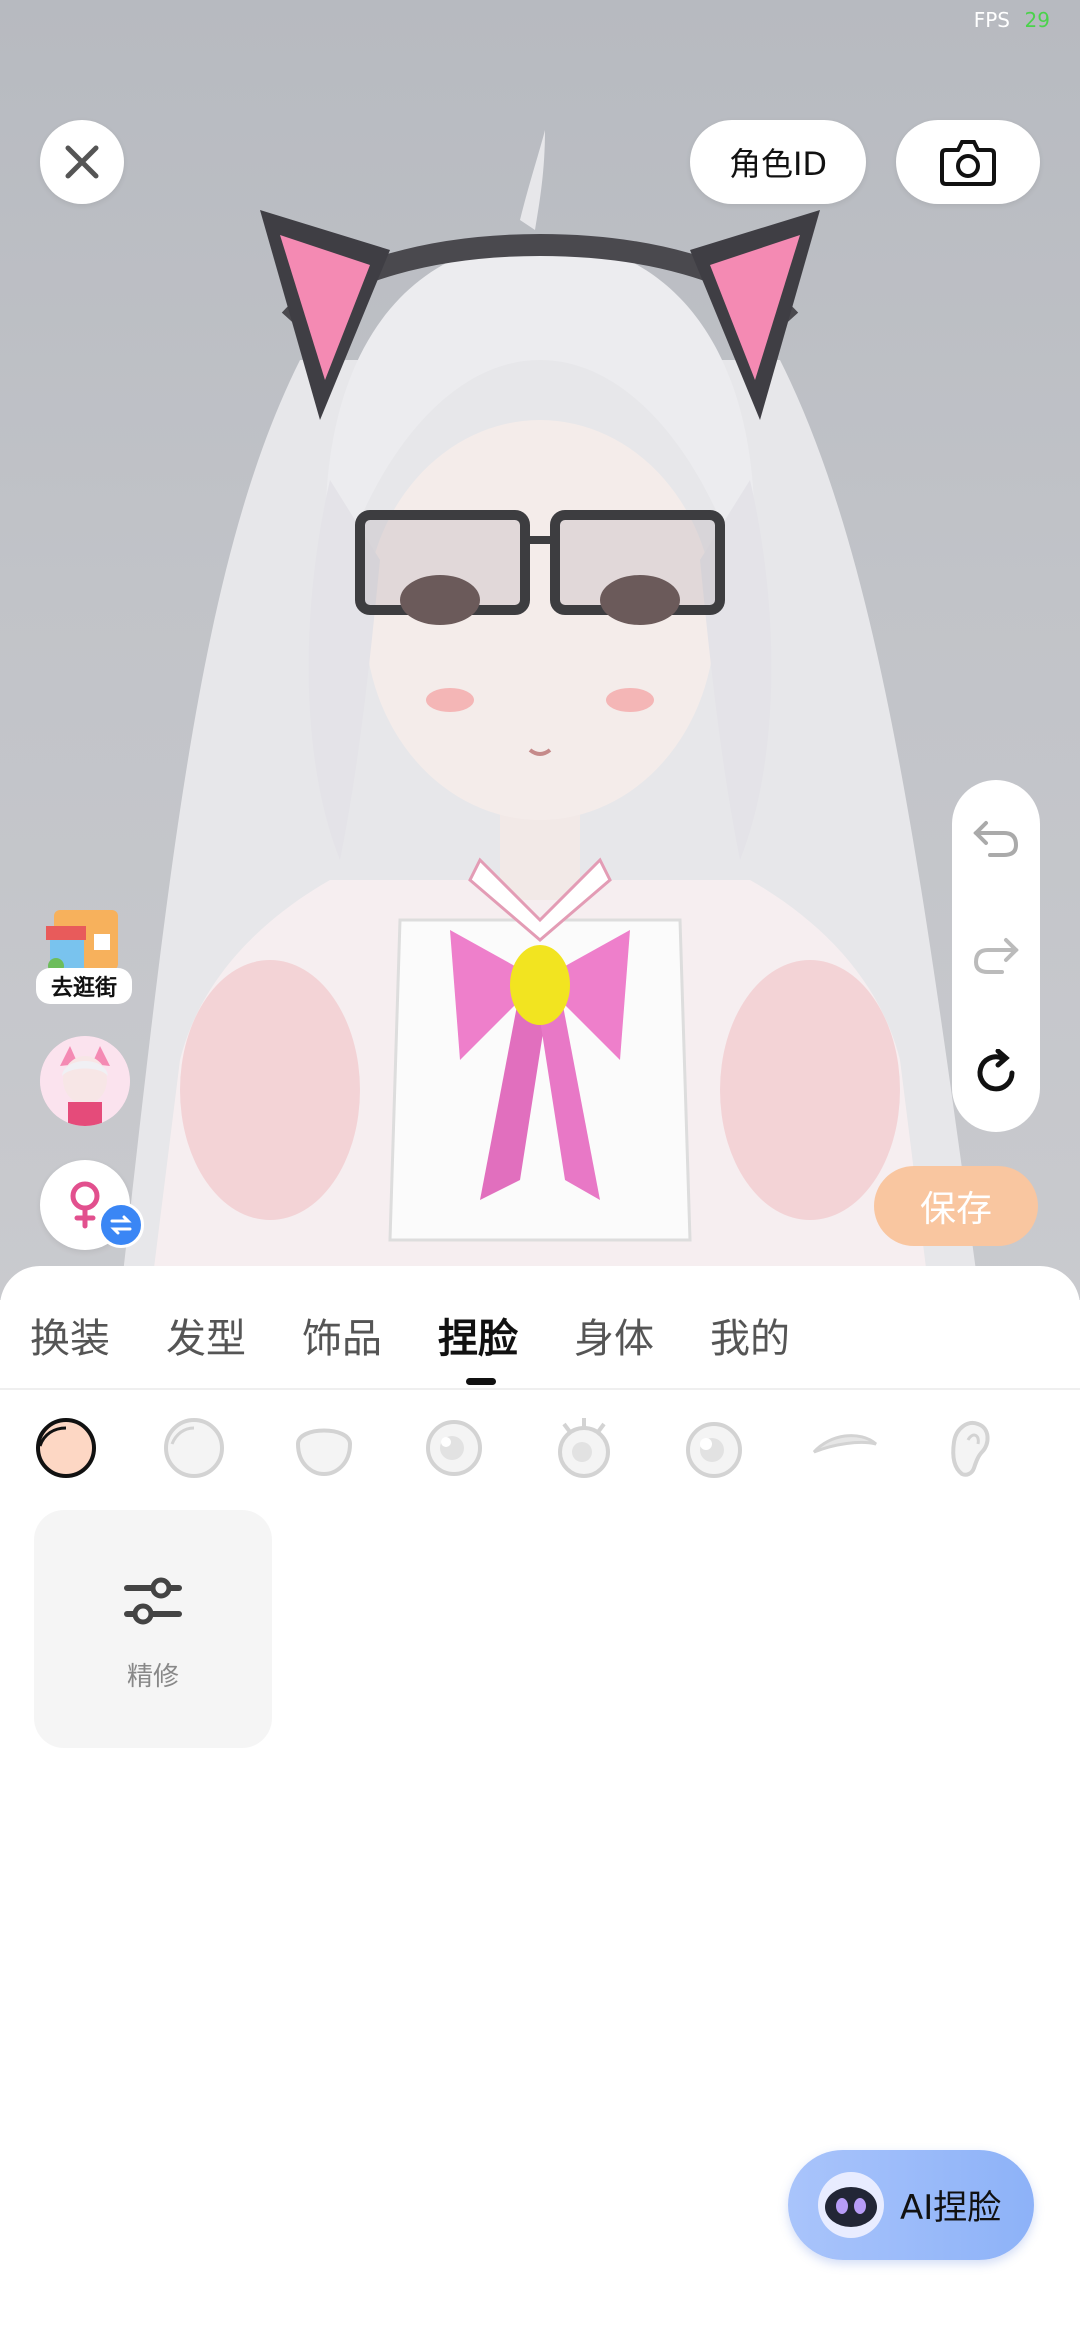  What do you see at coordinates (478, 1335) in the screenshot?
I see `tab-face: 捏脸` at bounding box center [478, 1335].